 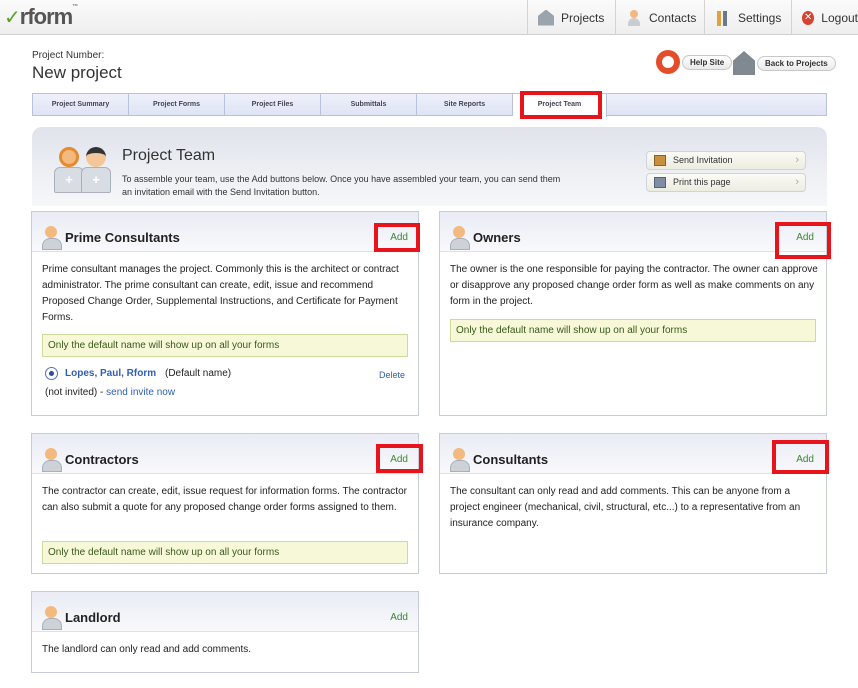 What do you see at coordinates (140, 392) in the screenshot?
I see `send-invite-link: send invite now` at bounding box center [140, 392].